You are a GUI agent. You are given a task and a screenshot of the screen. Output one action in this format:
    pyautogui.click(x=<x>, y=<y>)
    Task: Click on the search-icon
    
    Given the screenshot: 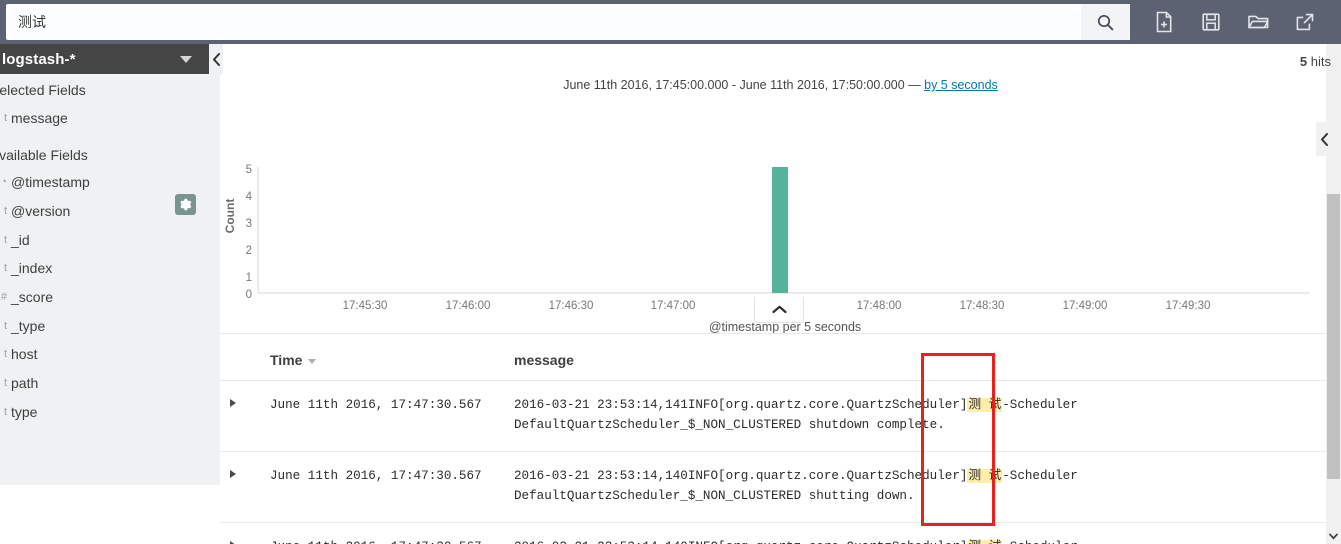 What is the action you would take?
    pyautogui.click(x=1105, y=22)
    